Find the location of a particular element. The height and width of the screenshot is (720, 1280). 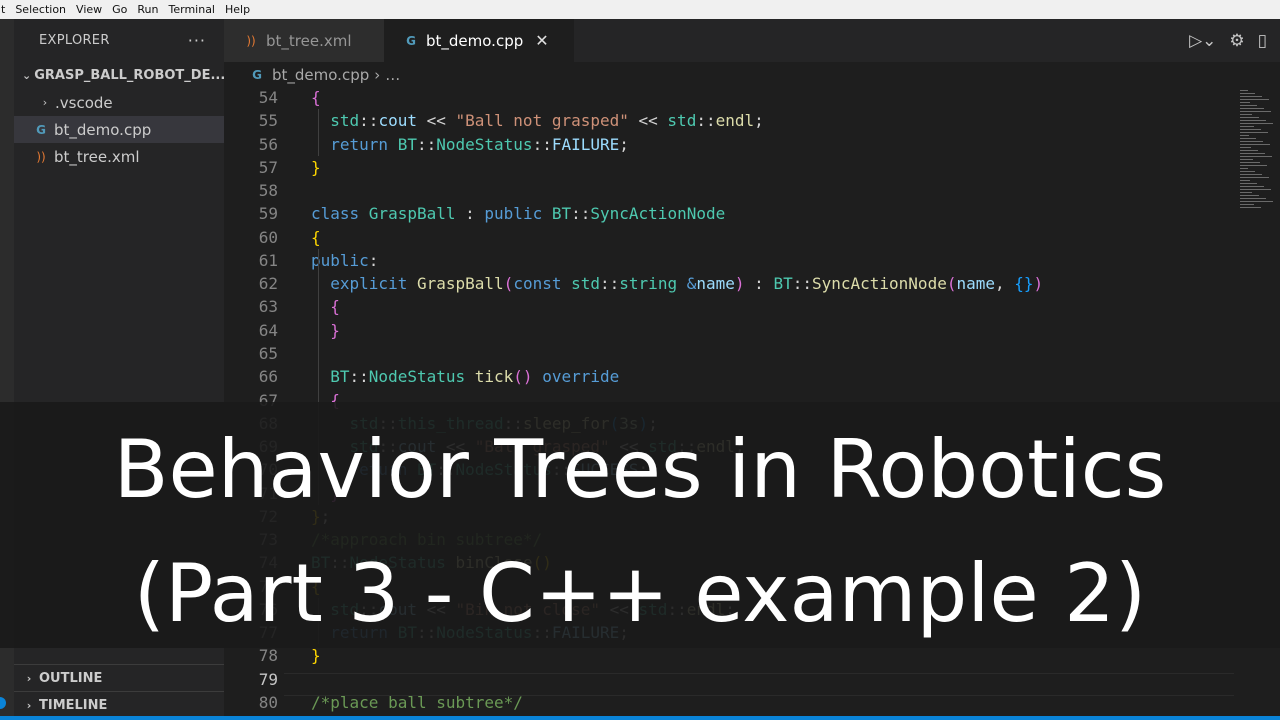

line-number: 57 is located at coordinates (268, 167).